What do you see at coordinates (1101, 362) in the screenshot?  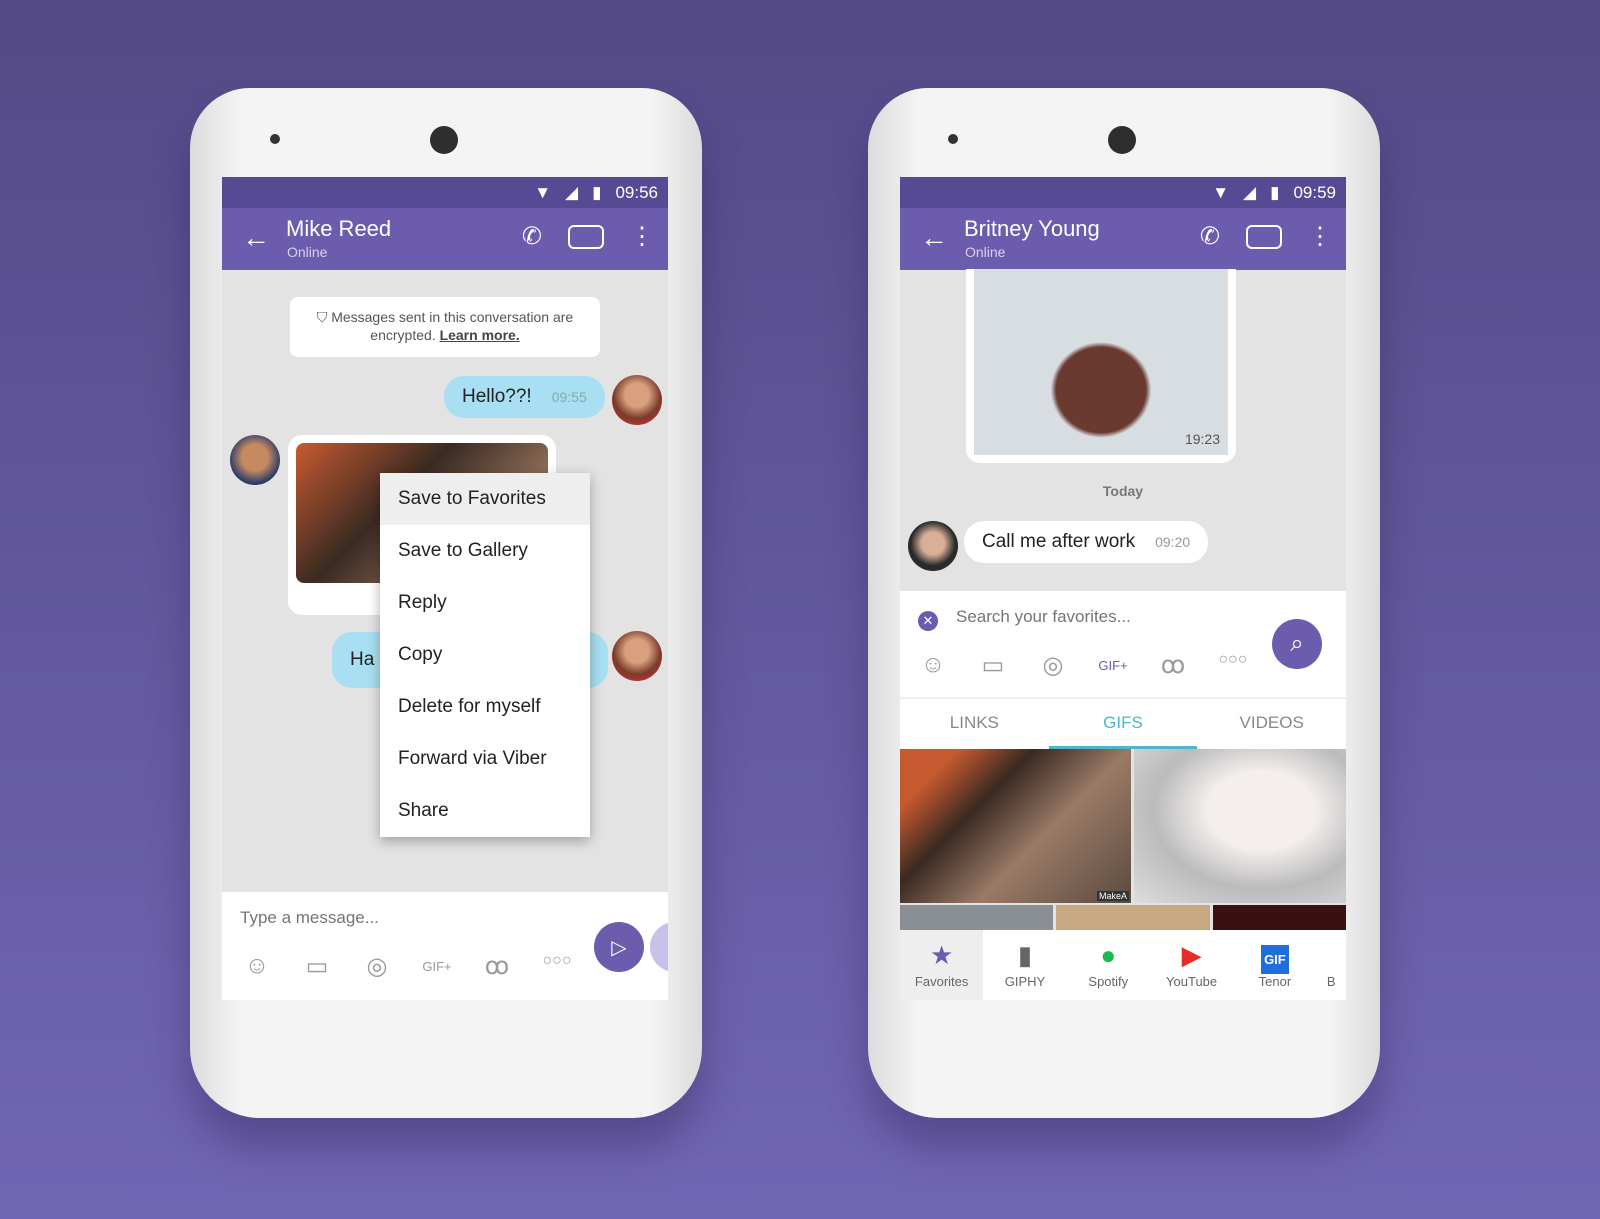 I see `cake-image: 19:23` at bounding box center [1101, 362].